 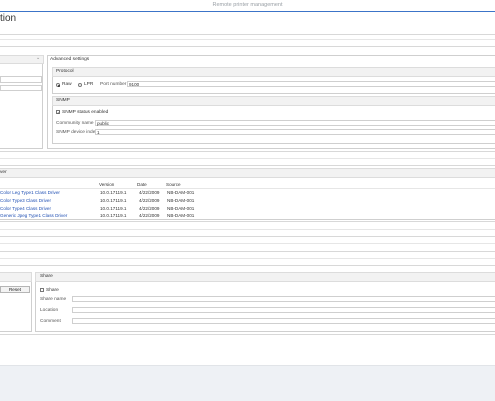 I want to click on raw-label: Raw, so click(x=67, y=84).